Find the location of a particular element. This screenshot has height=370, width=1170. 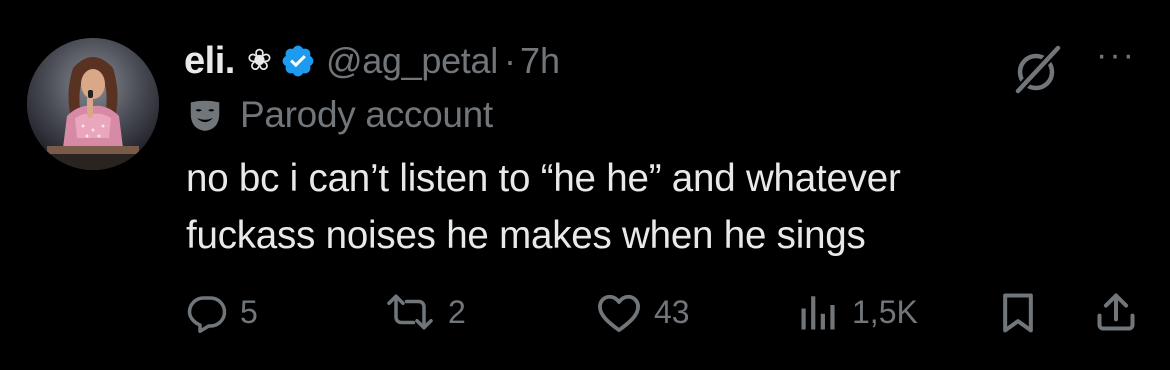

bookmark-button is located at coordinates (1018, 312).